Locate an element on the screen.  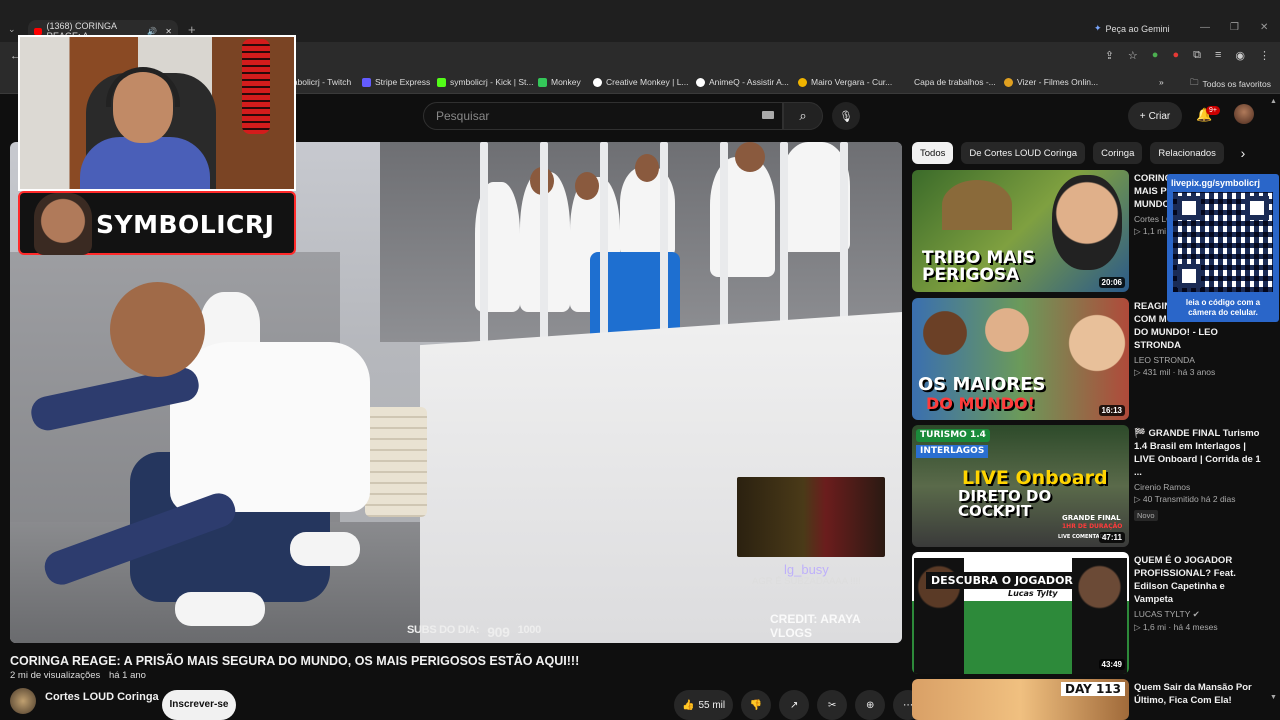
recommendation-channel: LEO STRONDA is located at coordinates (1198, 360).